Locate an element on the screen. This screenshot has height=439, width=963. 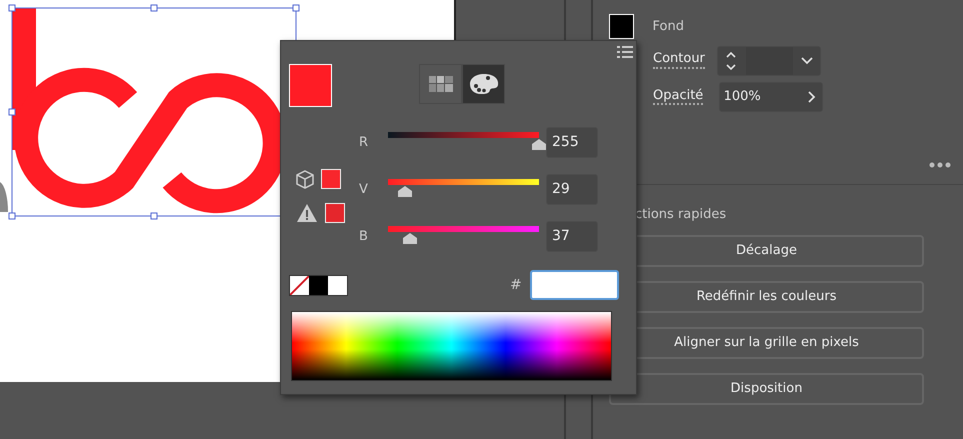
more-icon is located at coordinates (940, 165).